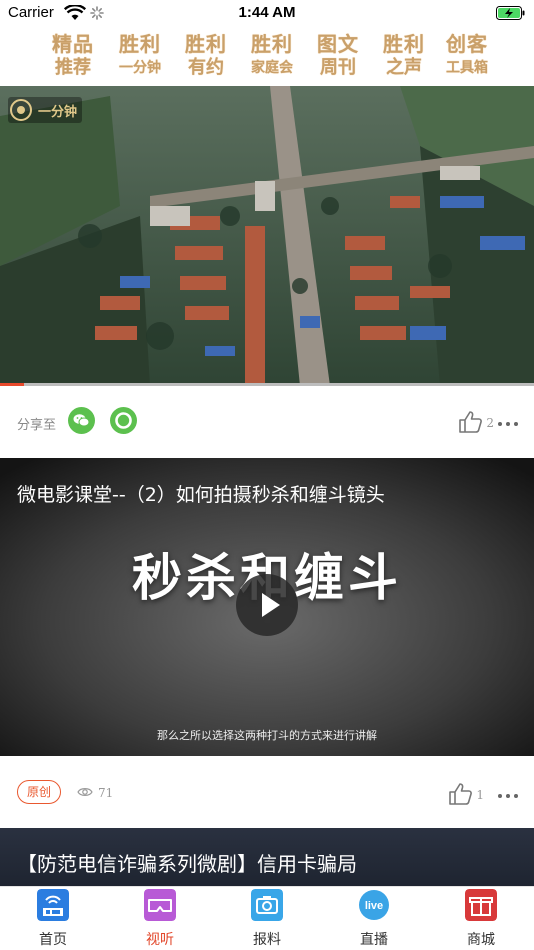 Image resolution: width=534 pixels, height=950 pixels. What do you see at coordinates (267, 735) in the screenshot?
I see `video-subtitle: 那么之所以选择这两种打斗的方式来进行讲解` at bounding box center [267, 735].